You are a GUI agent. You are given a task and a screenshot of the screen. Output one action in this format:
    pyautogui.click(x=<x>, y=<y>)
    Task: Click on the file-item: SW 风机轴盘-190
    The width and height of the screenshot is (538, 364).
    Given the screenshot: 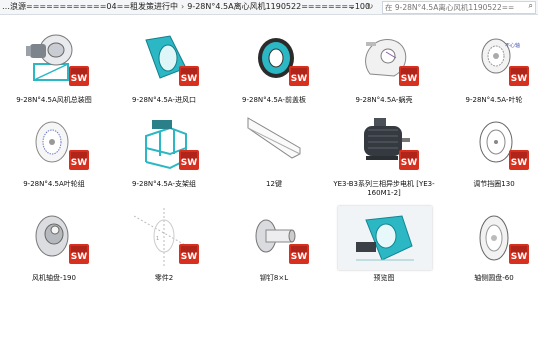 What is the action you would take?
    pyautogui.click(x=54, y=252)
    